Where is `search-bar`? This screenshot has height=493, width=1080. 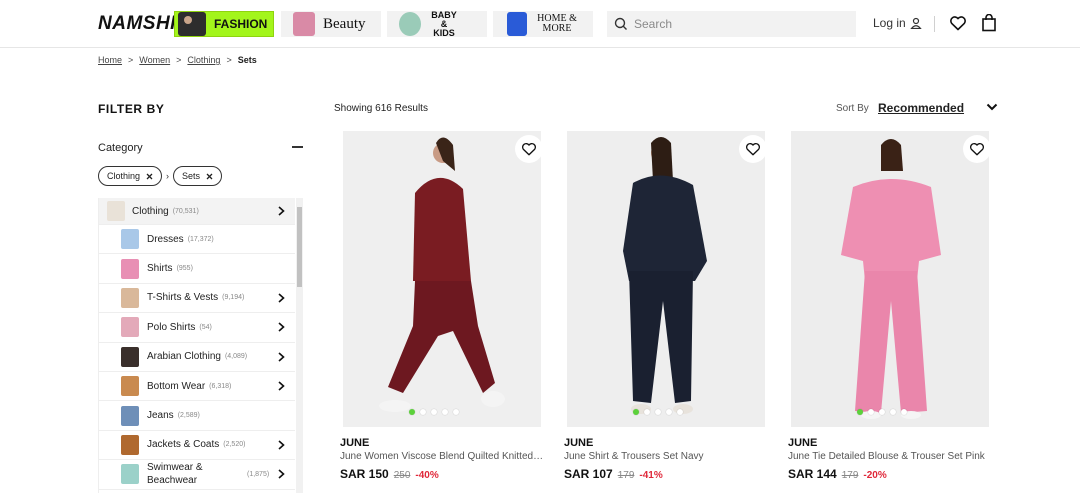 search-bar is located at coordinates (731, 24).